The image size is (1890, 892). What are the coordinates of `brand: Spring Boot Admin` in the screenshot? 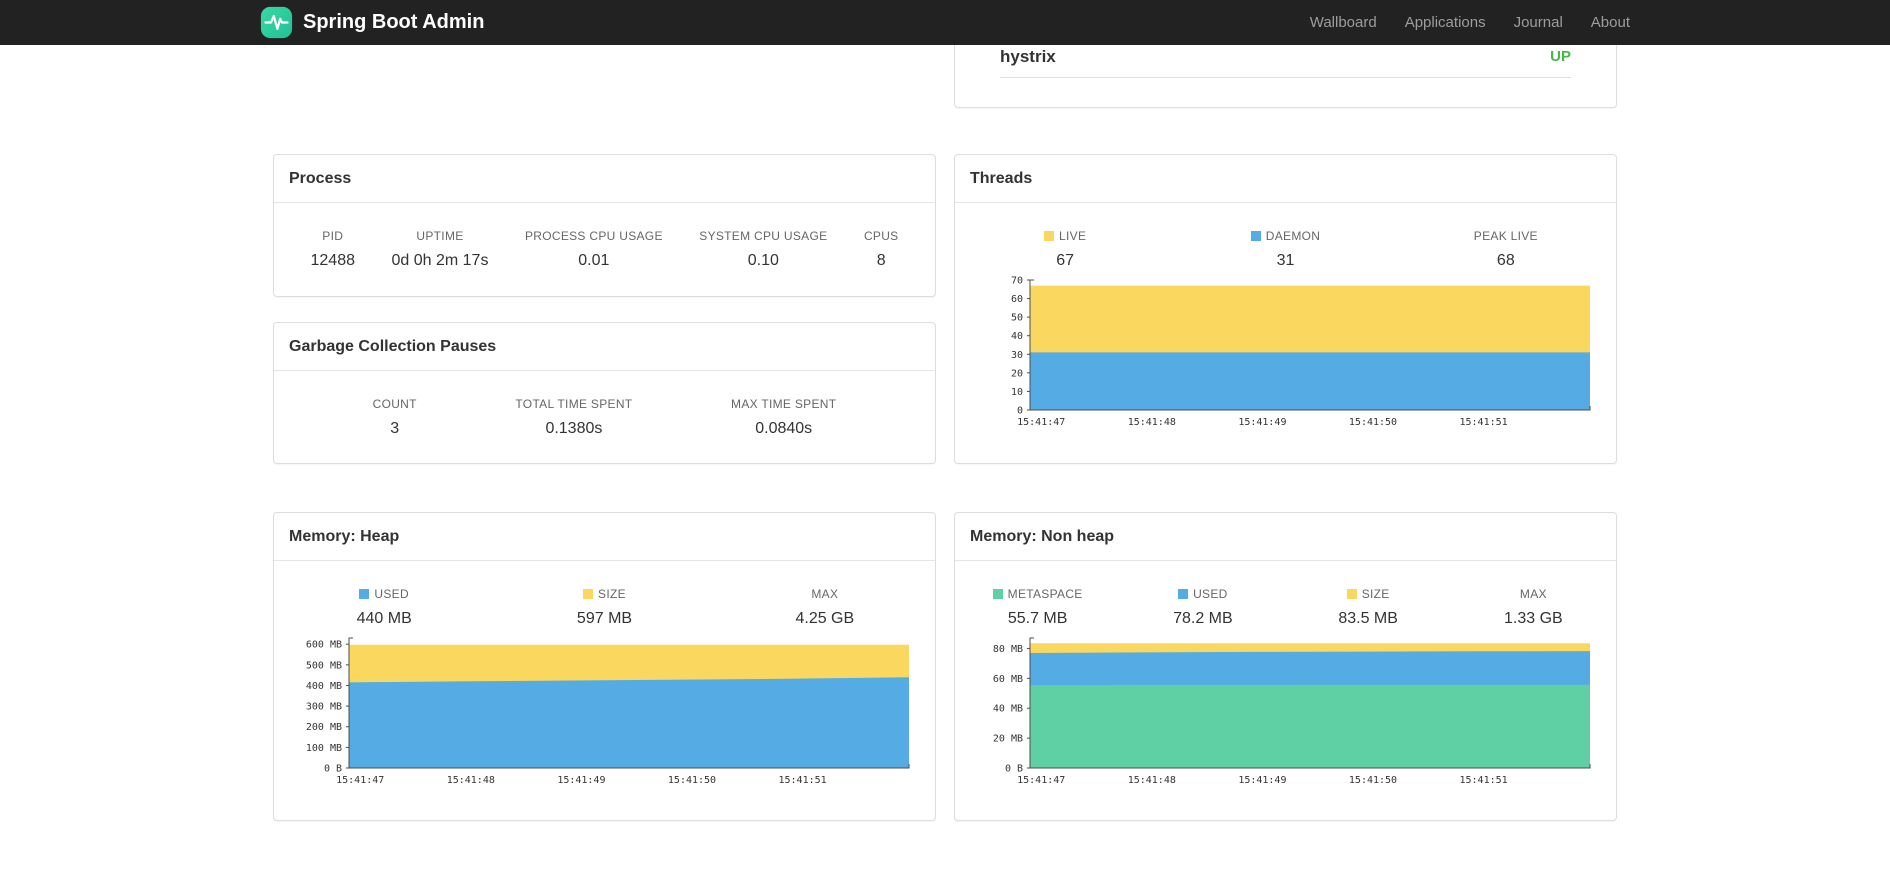 It's located at (372, 22).